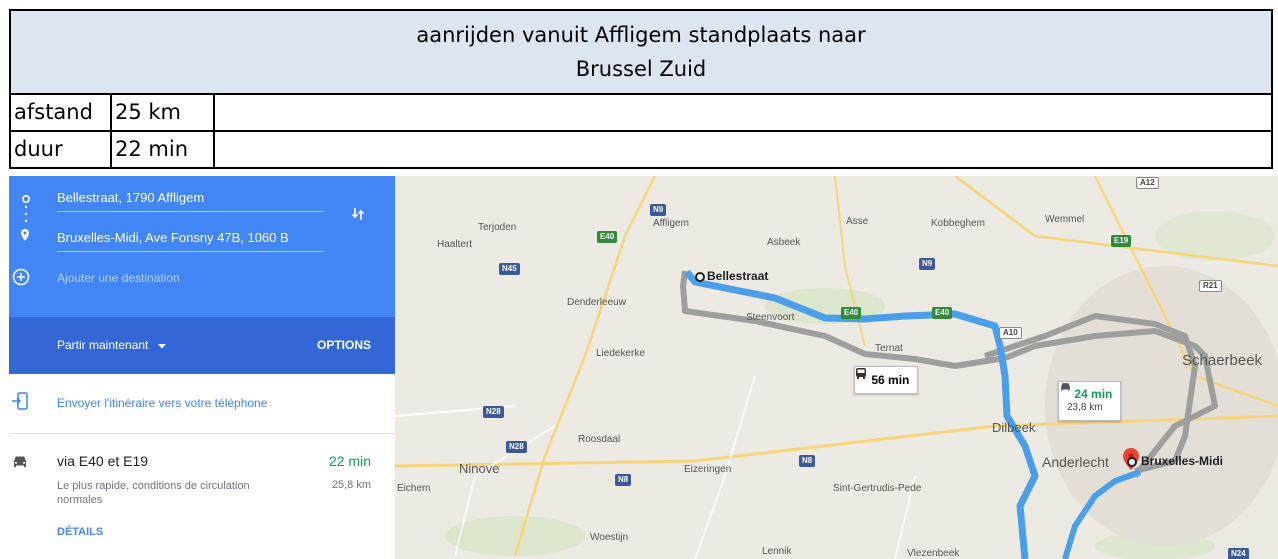 This screenshot has height=559, width=1278. What do you see at coordinates (1182, 461) in the screenshot?
I see `destination-marker-label: Bruxelles-Midi` at bounding box center [1182, 461].